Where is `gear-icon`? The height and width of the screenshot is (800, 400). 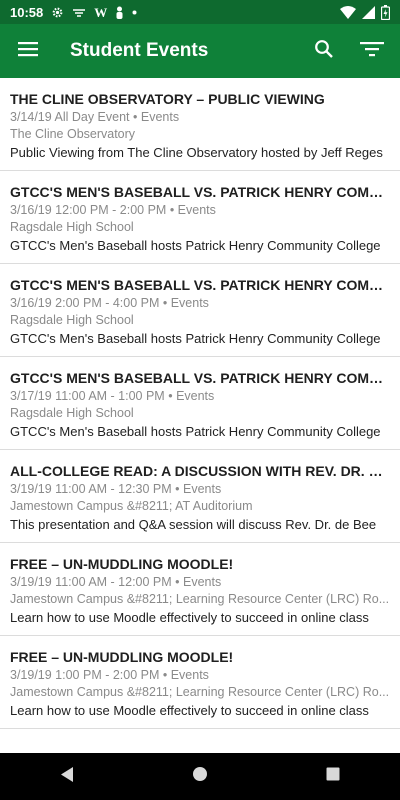 gear-icon is located at coordinates (57, 12).